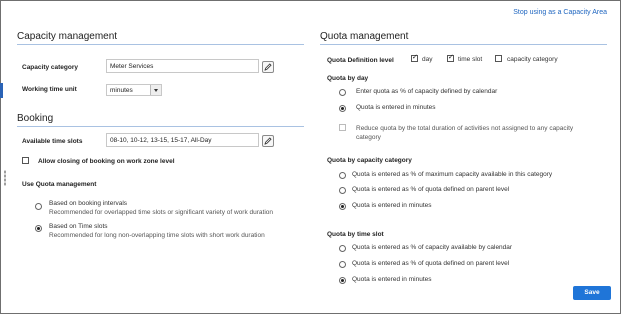 Image resolution: width=621 pixels, height=314 pixels. What do you see at coordinates (49, 89) in the screenshot?
I see `working-time-unit-label: Working time unit` at bounding box center [49, 89].